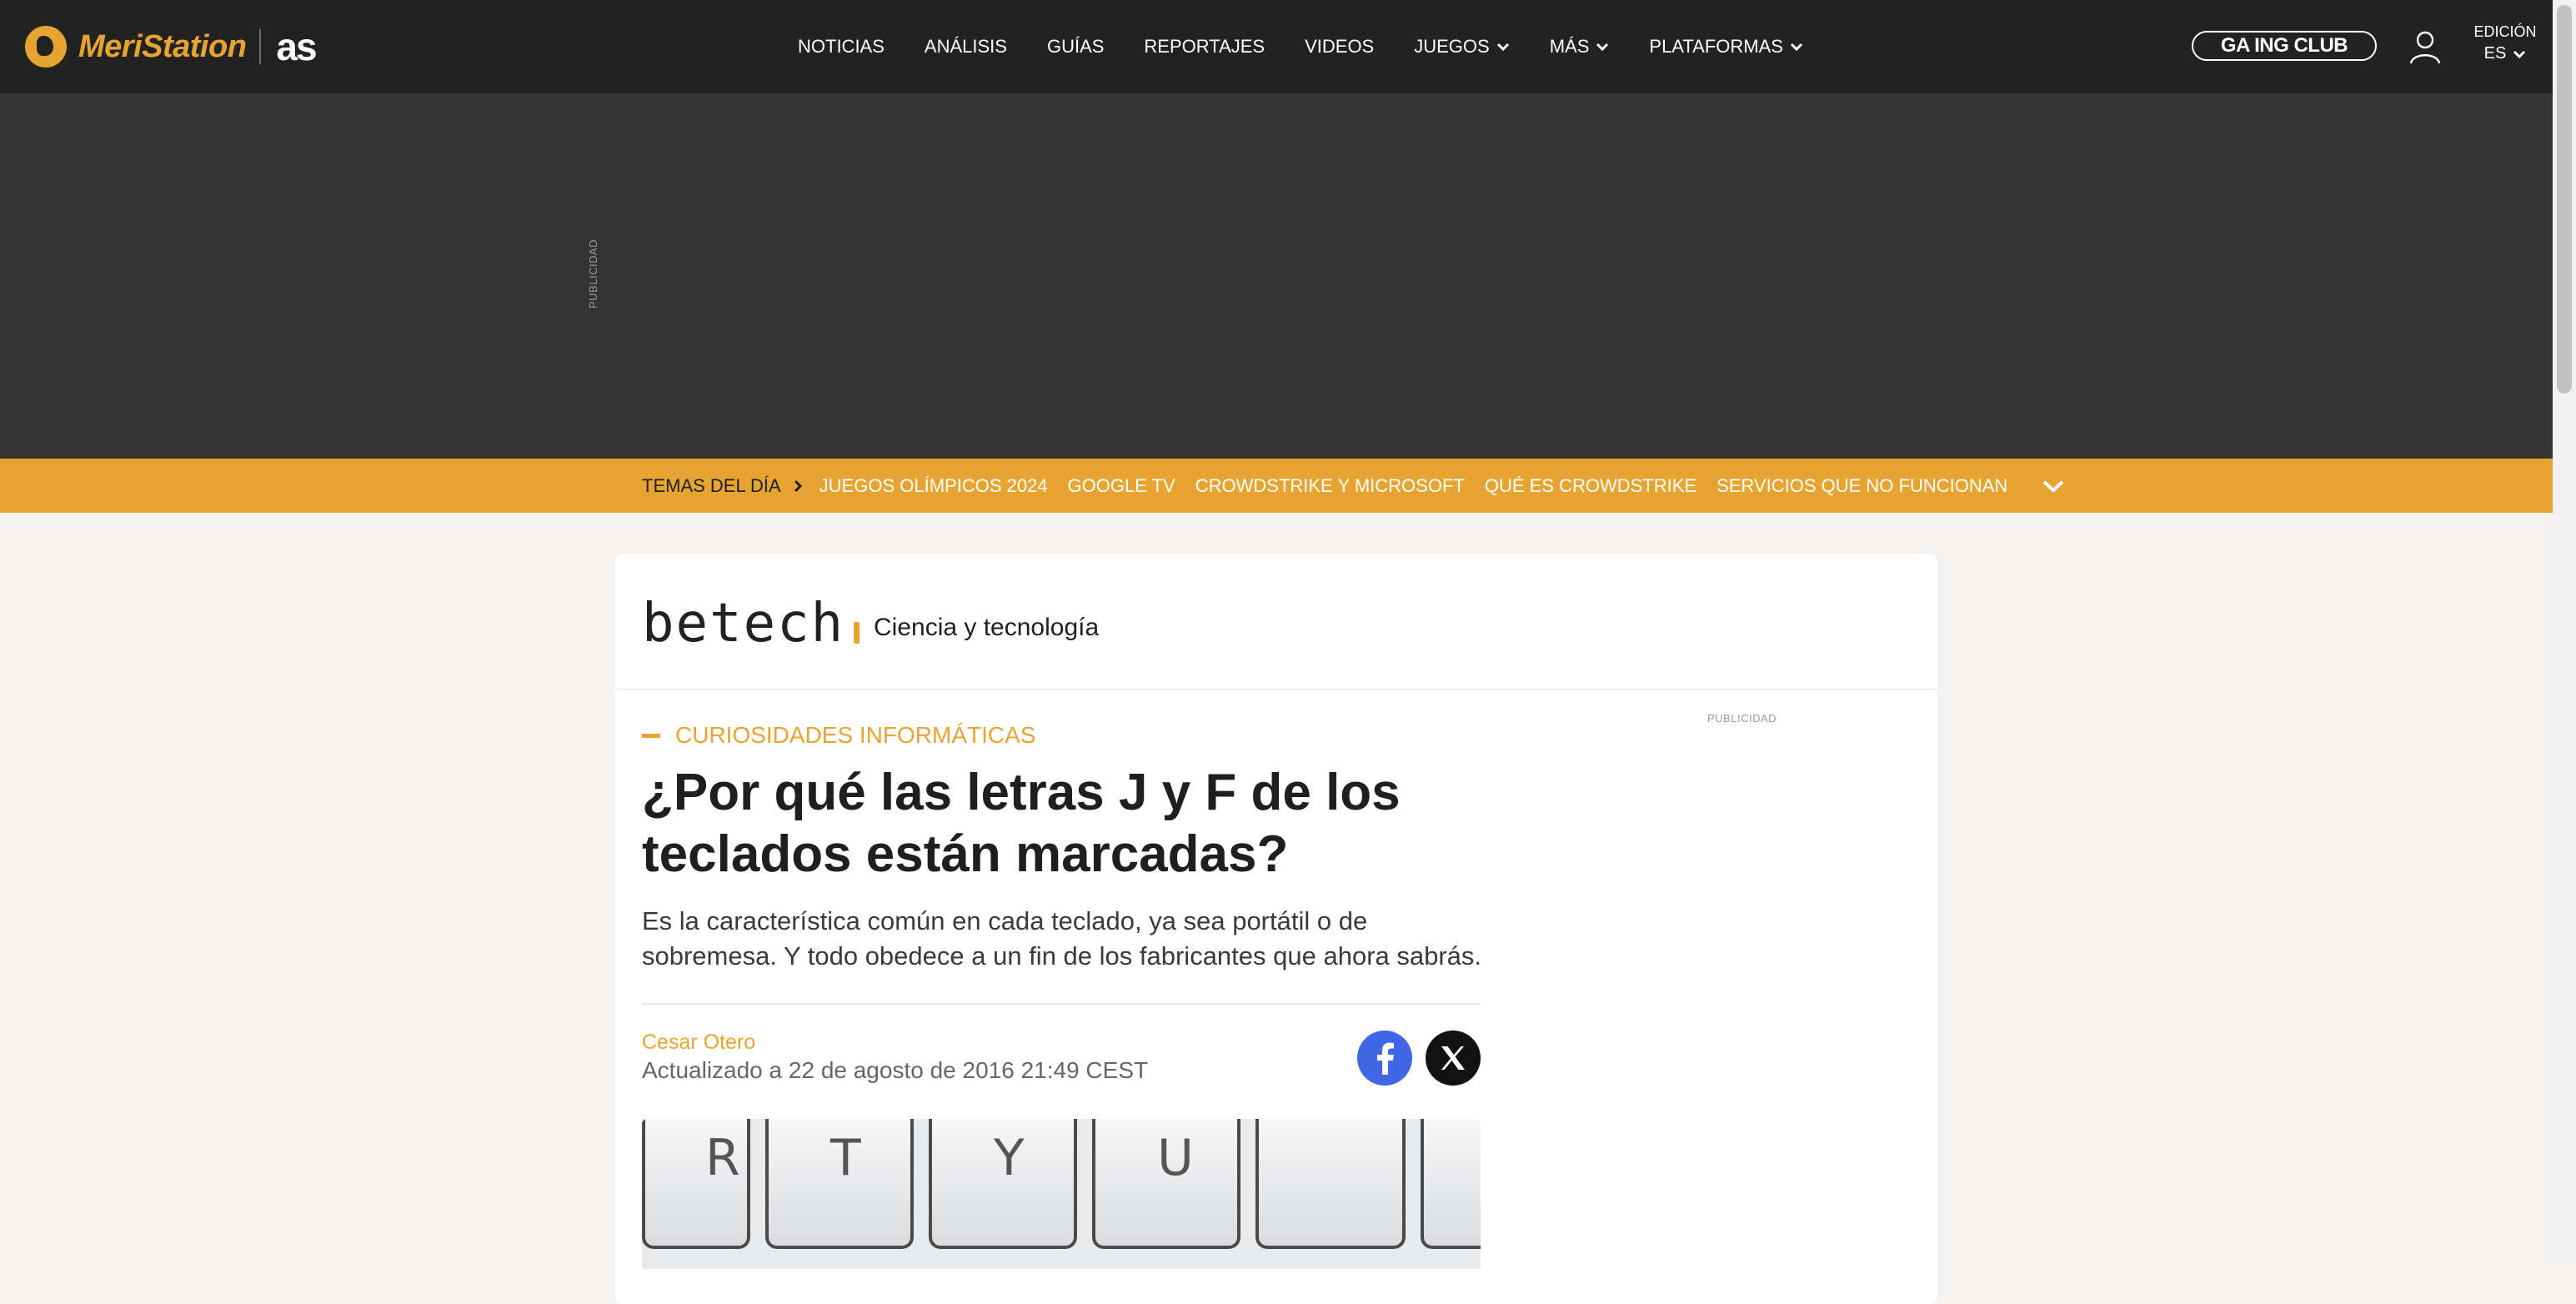  I want to click on topic-link: GOOGLE TV, so click(1121, 486).